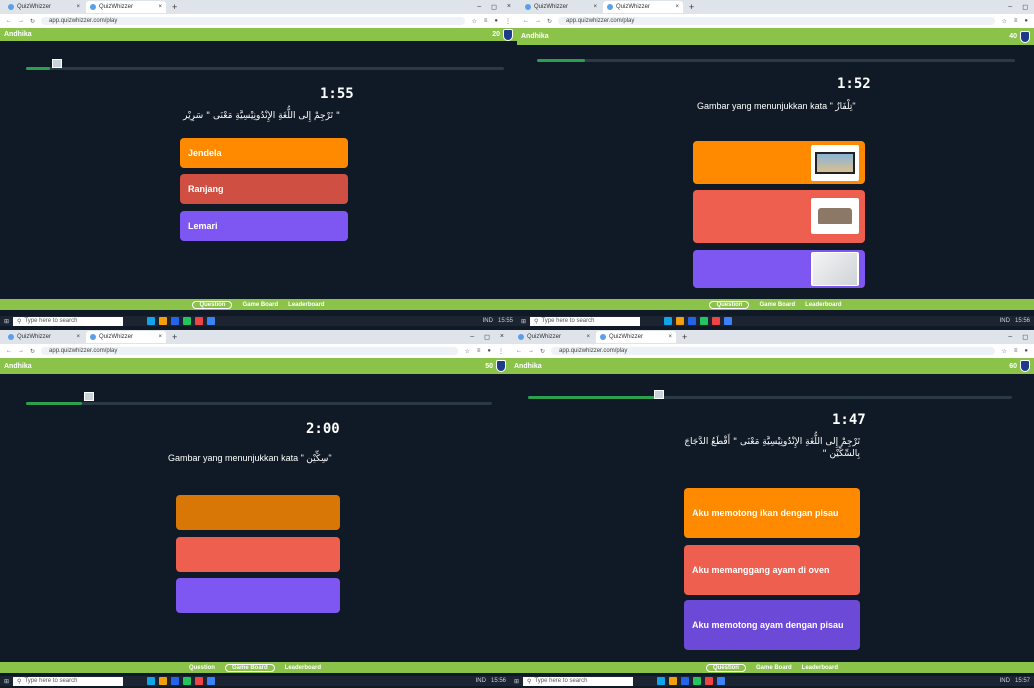 This screenshot has height=688, width=1034. I want to click on answer-option-2: Ranjang, so click(264, 189).